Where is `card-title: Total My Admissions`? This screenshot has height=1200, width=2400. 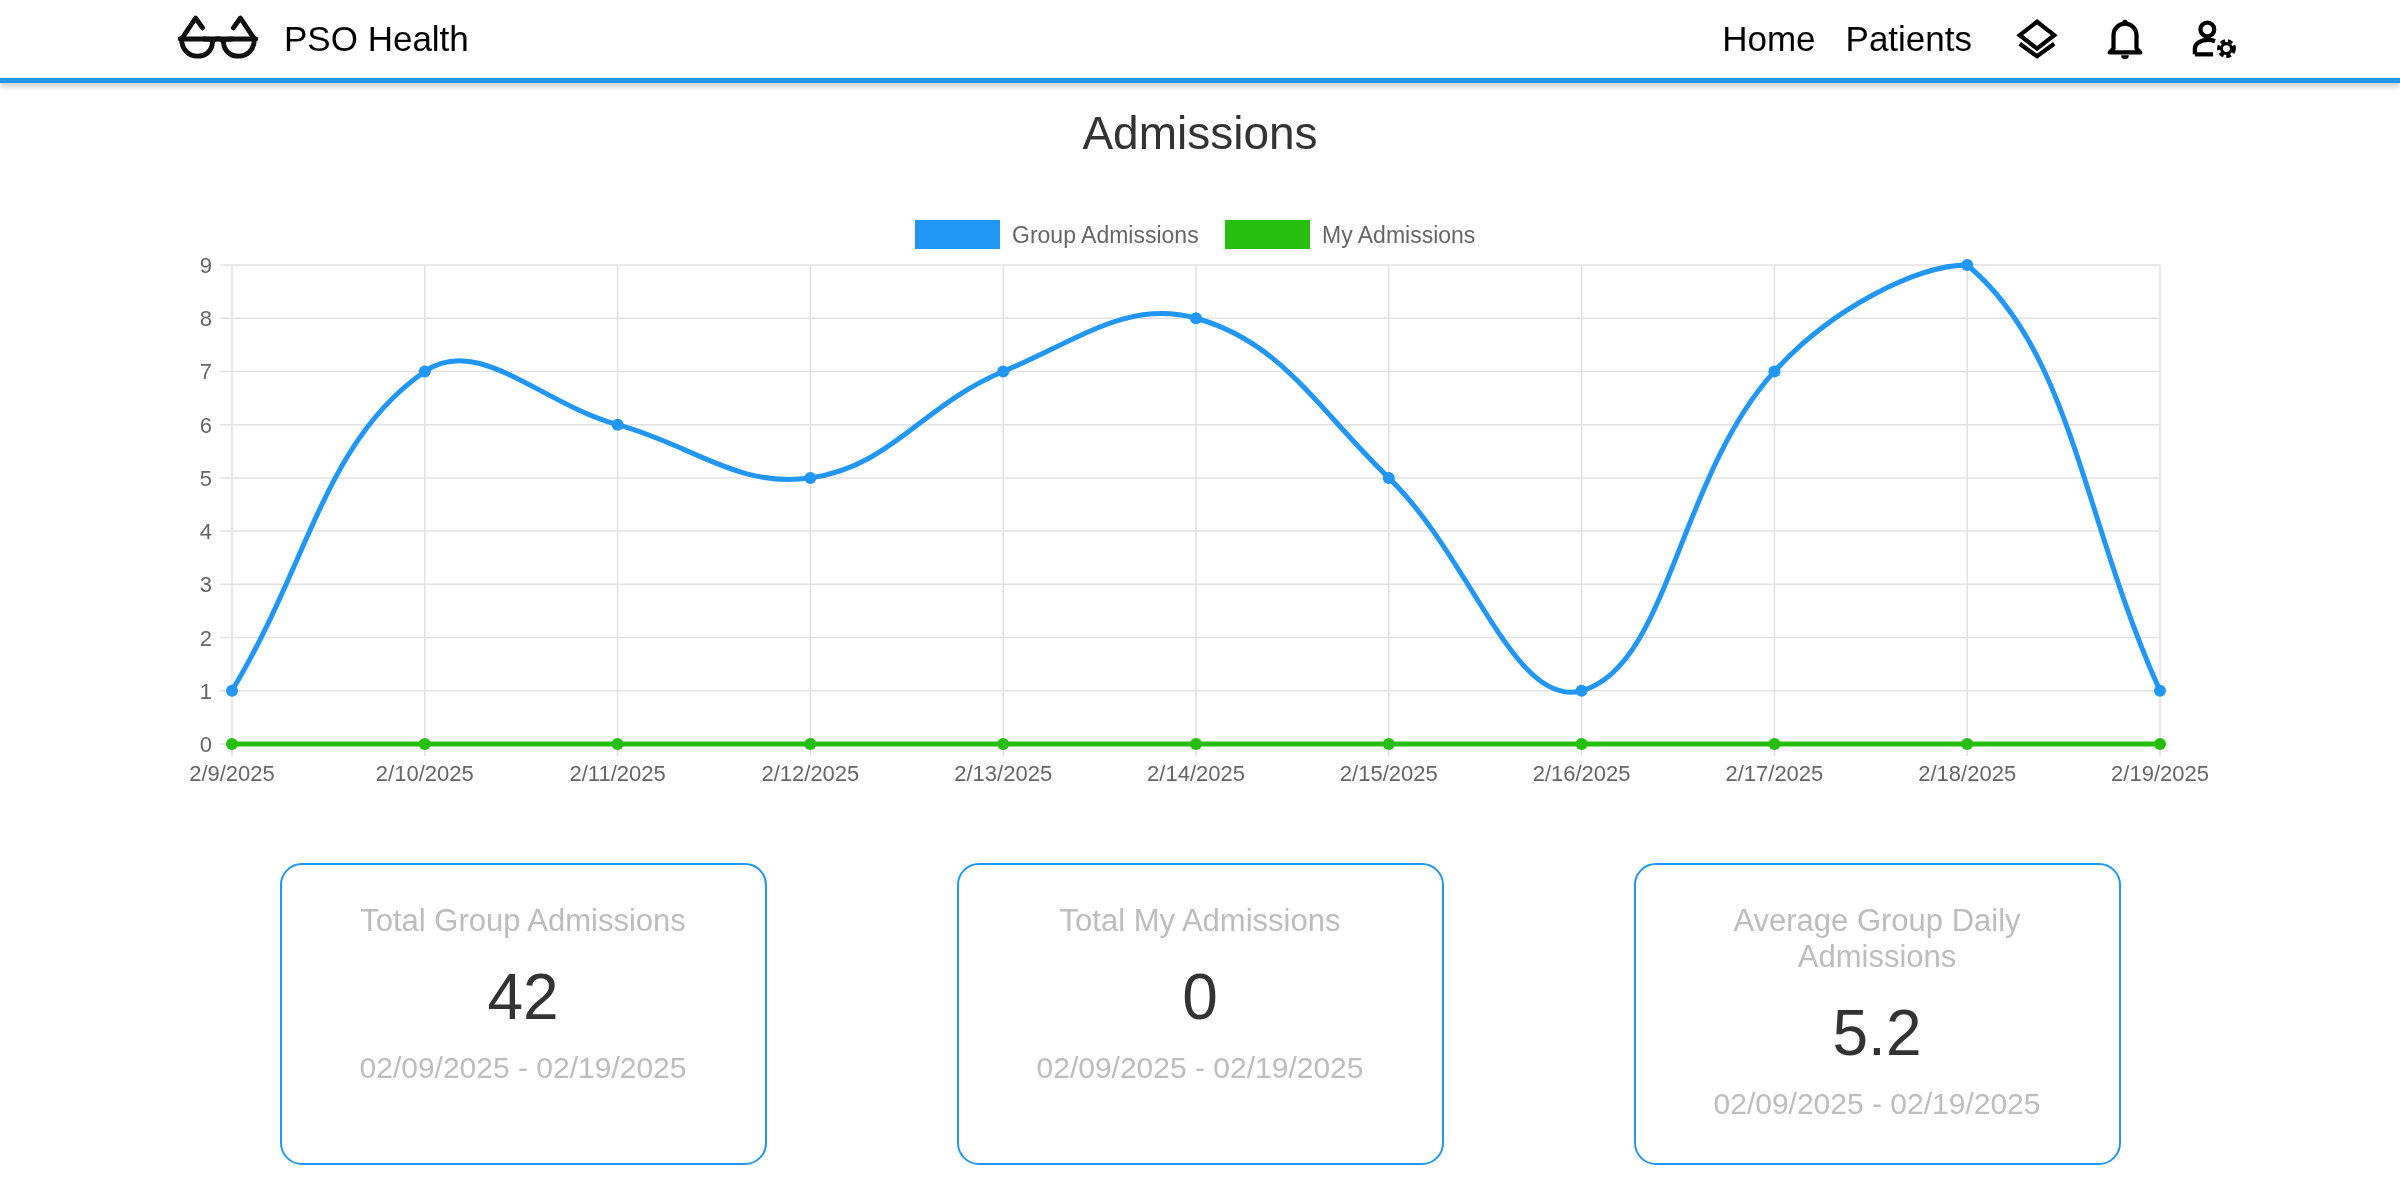
card-title: Total My Admissions is located at coordinates (1200, 921).